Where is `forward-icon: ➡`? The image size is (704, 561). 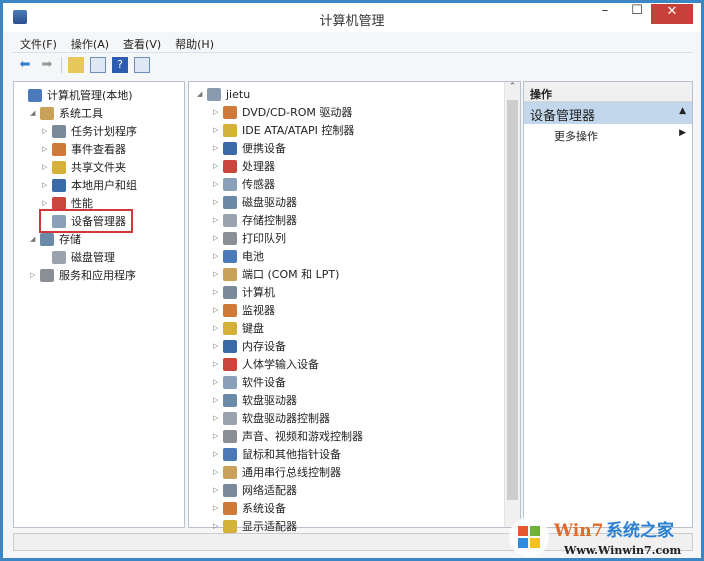 forward-icon: ➡ is located at coordinates (47, 65).